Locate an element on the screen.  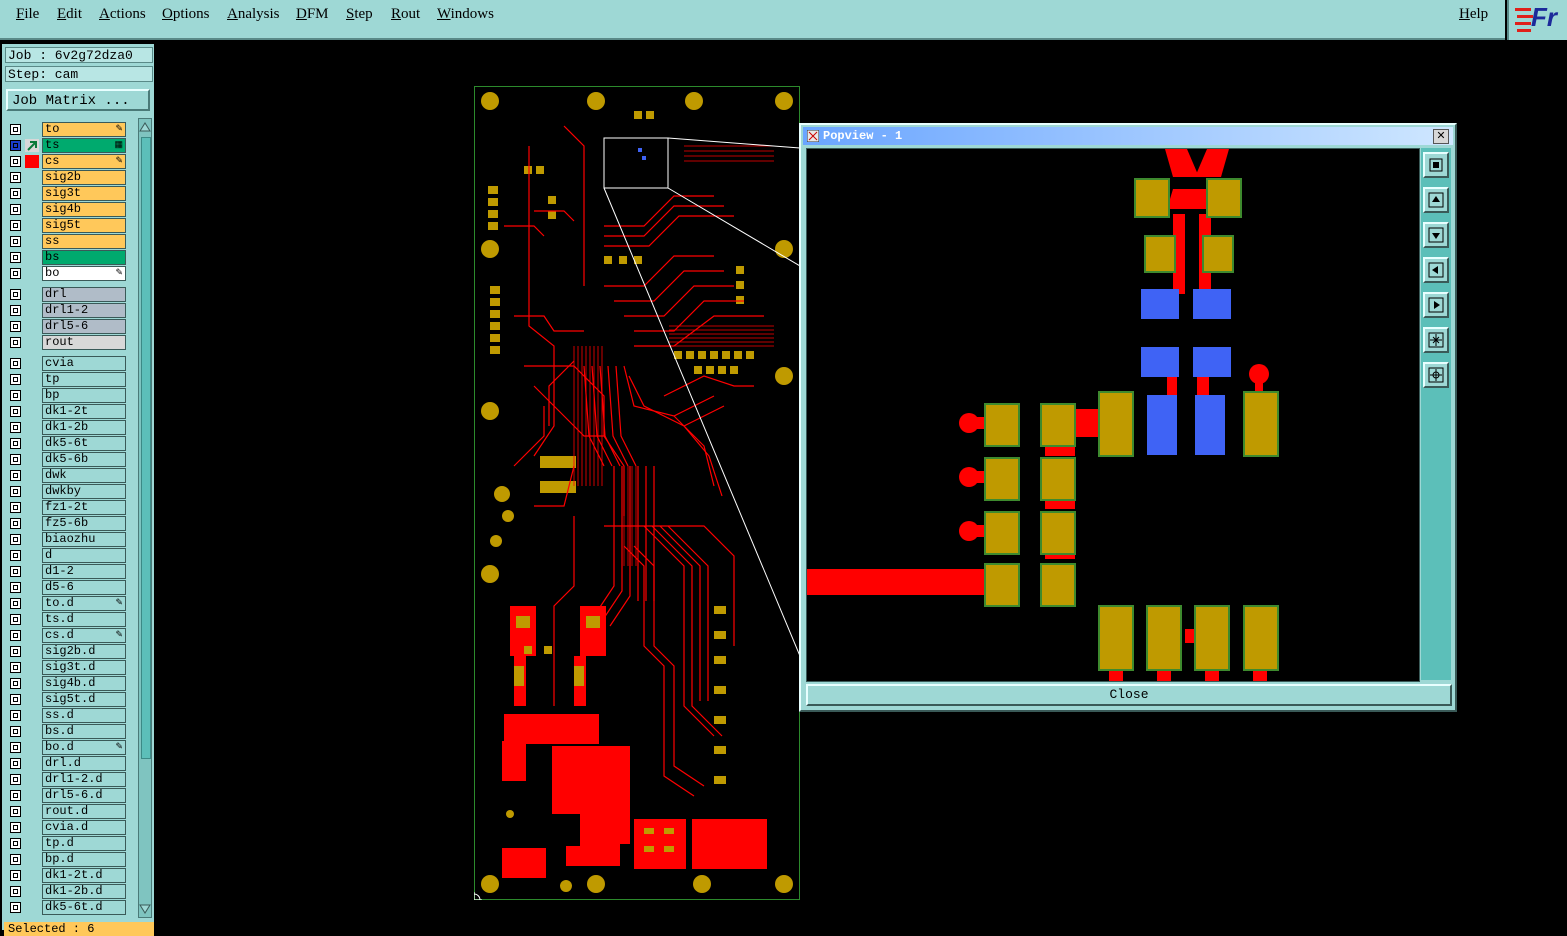
layer-row: cvia is located at coordinates (67, 363).